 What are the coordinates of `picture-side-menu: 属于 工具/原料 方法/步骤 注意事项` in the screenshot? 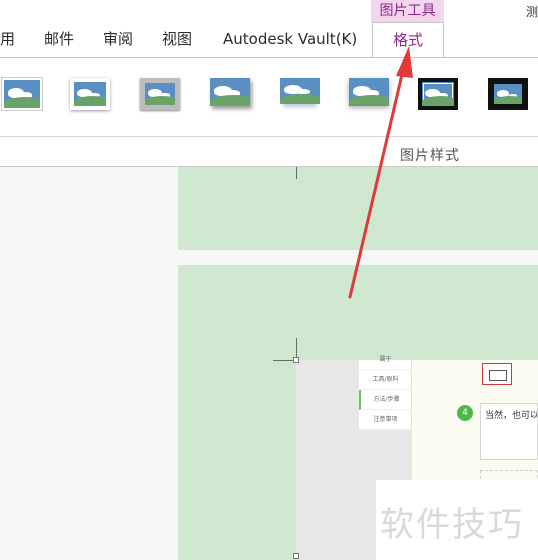 It's located at (385, 393).